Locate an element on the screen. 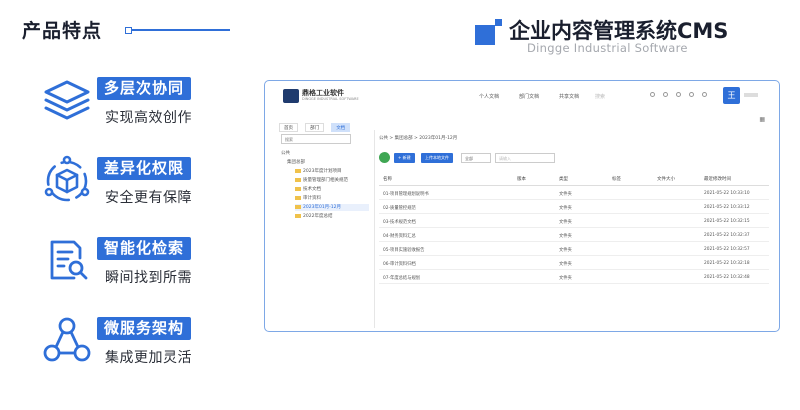 This screenshot has height=410, width=800. tree-item: 集团总部 is located at coordinates (296, 162).